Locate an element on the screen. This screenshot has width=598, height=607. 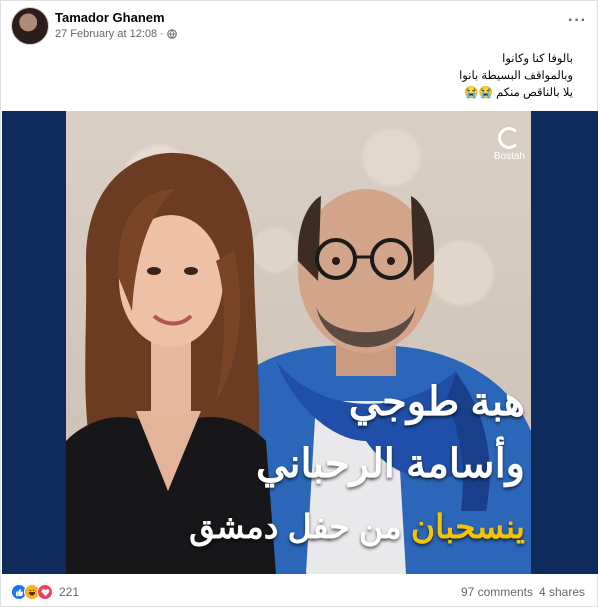
author-avatar is located at coordinates (30, 26).